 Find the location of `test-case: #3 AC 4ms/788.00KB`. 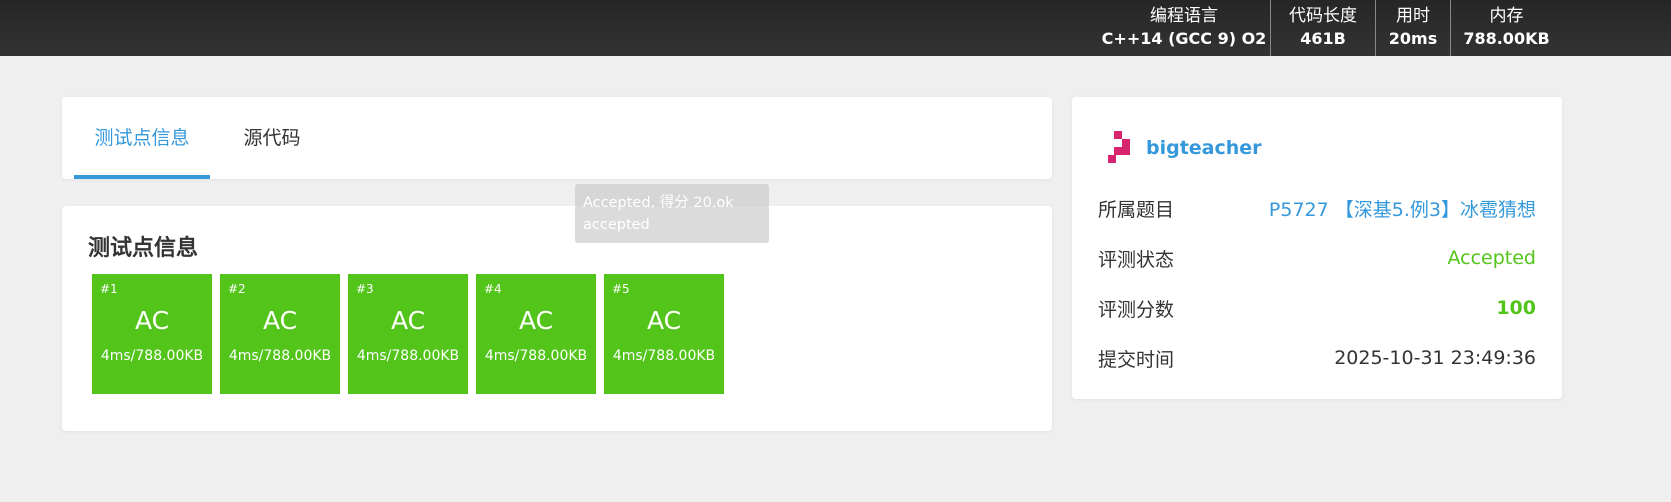

test-case: #3 AC 4ms/788.00KB is located at coordinates (408, 334).